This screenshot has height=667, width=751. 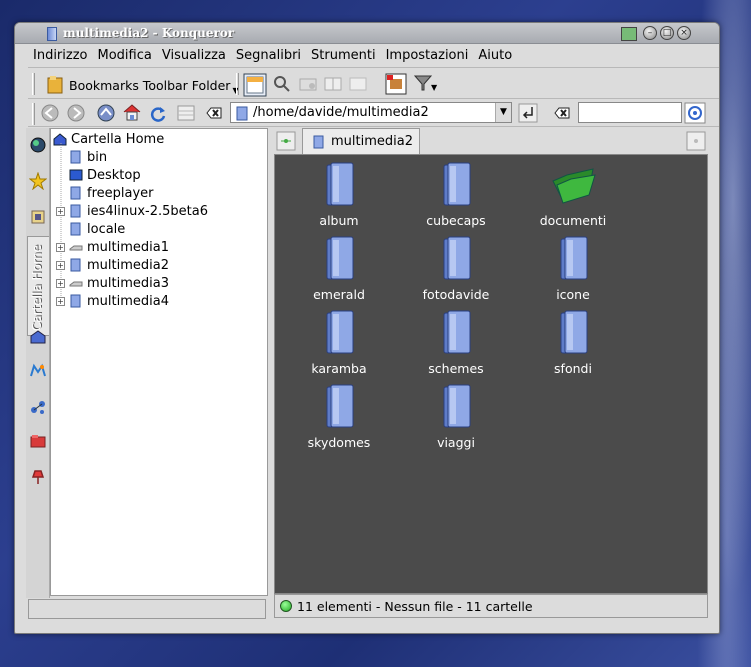 I want to click on folder-item: album, so click(x=339, y=194).